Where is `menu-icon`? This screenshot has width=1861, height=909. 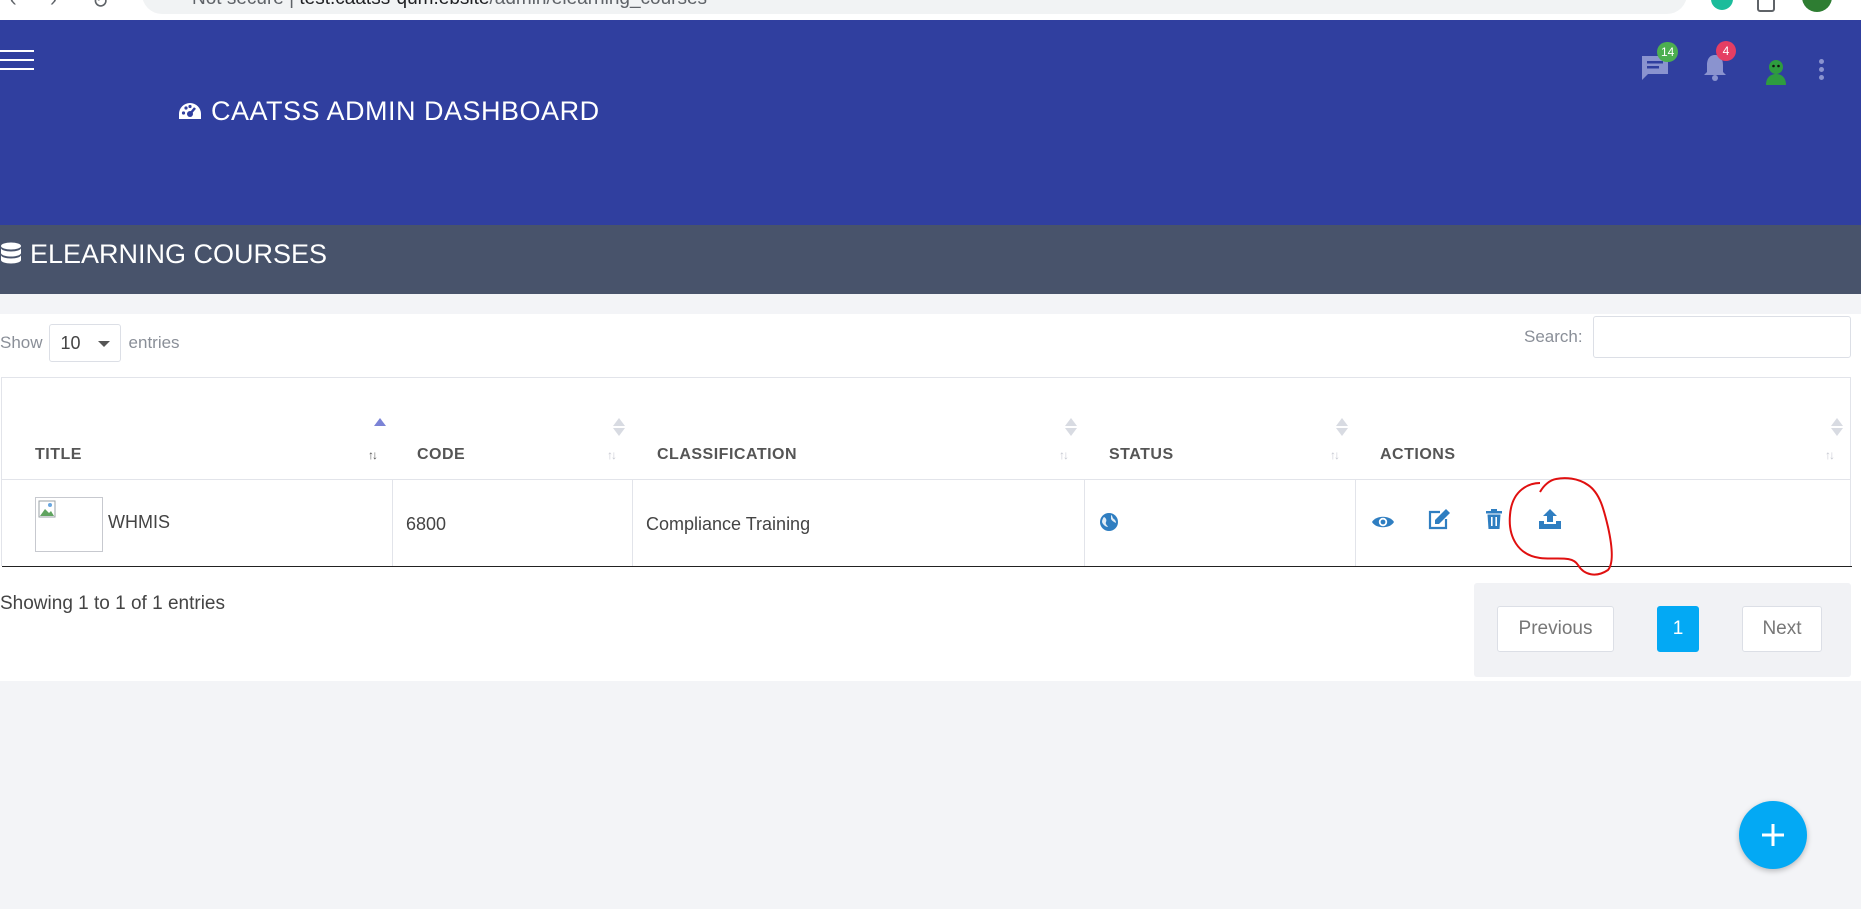
menu-icon is located at coordinates (17, 62).